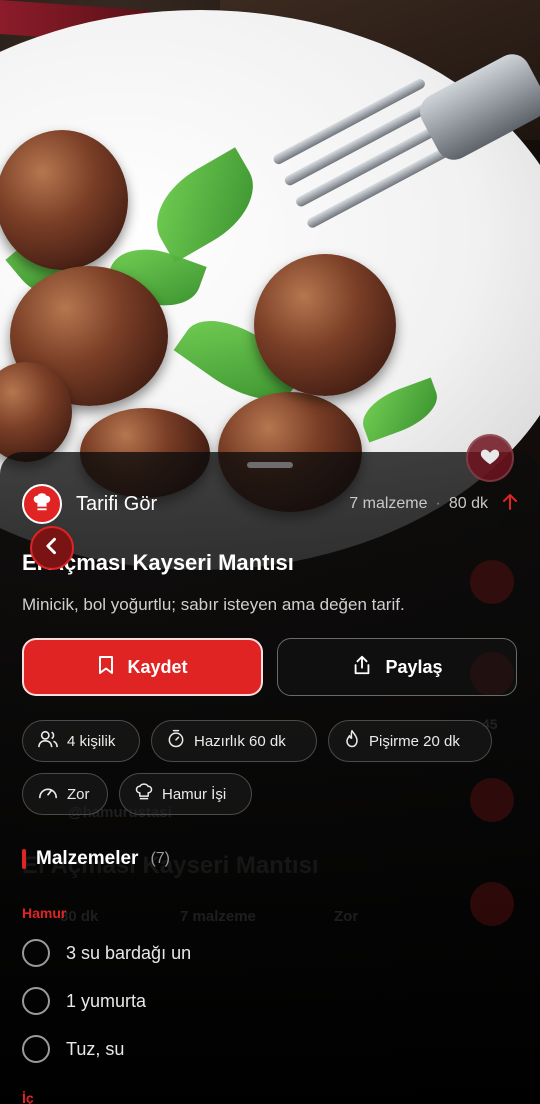  I want to click on bookmark-icon, so click(106, 667).